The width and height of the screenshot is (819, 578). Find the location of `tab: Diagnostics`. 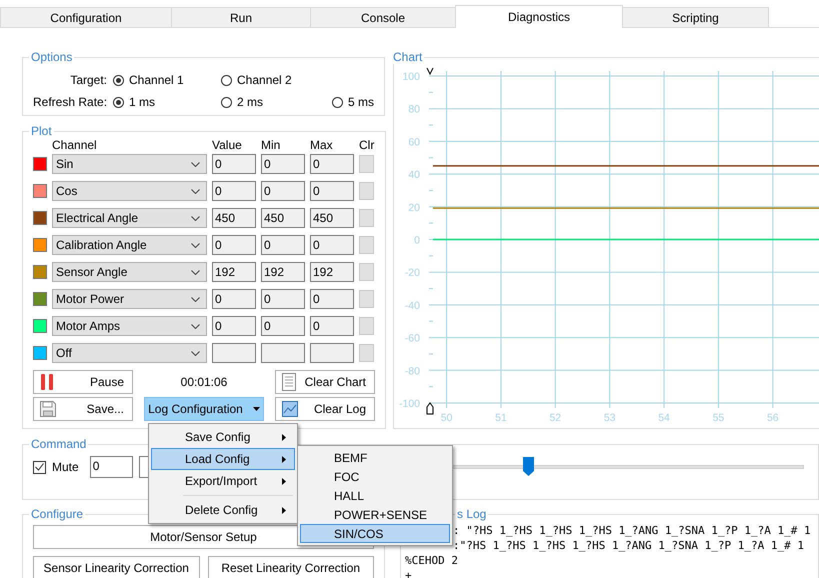

tab: Diagnostics is located at coordinates (539, 16).